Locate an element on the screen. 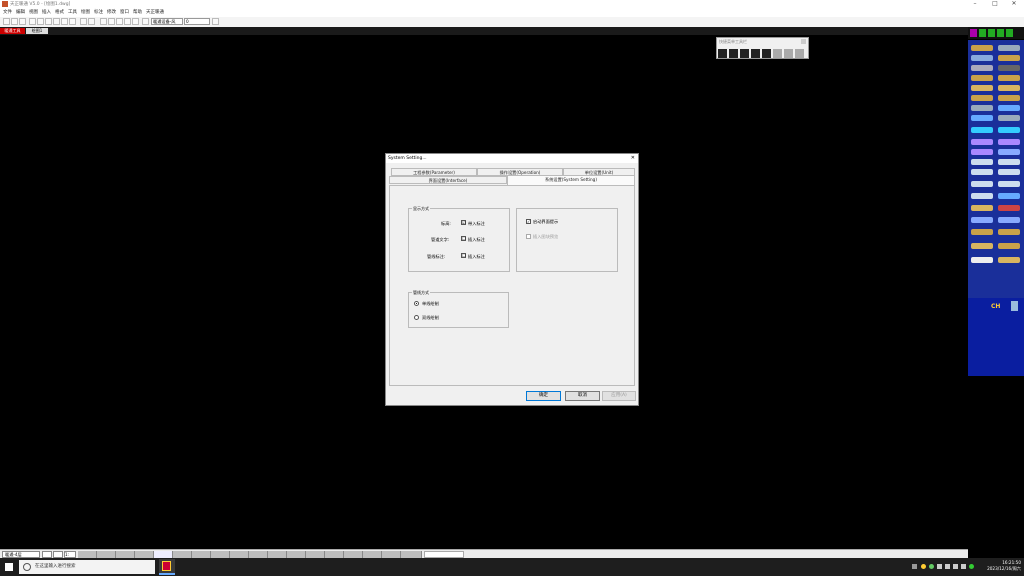 This screenshot has height=576, width=1024. menu-draw: 绘图 is located at coordinates (85, 13).